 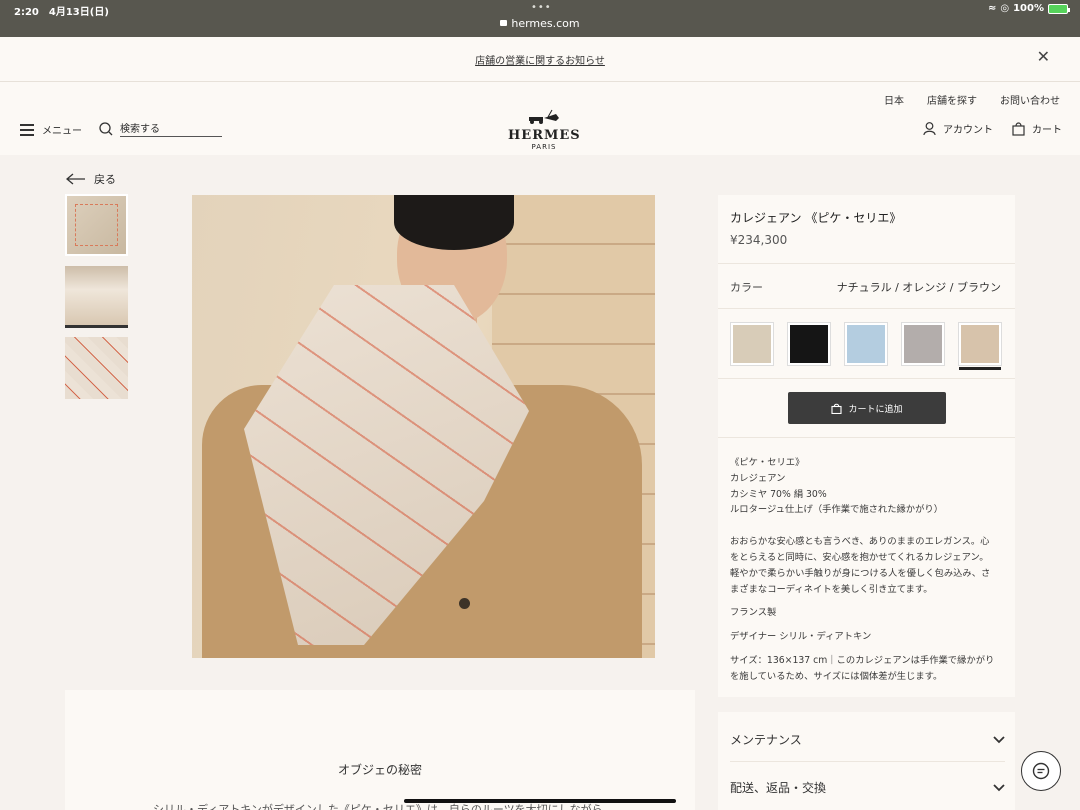 What do you see at coordinates (96, 368) in the screenshot?
I see `thumbnail-detail` at bounding box center [96, 368].